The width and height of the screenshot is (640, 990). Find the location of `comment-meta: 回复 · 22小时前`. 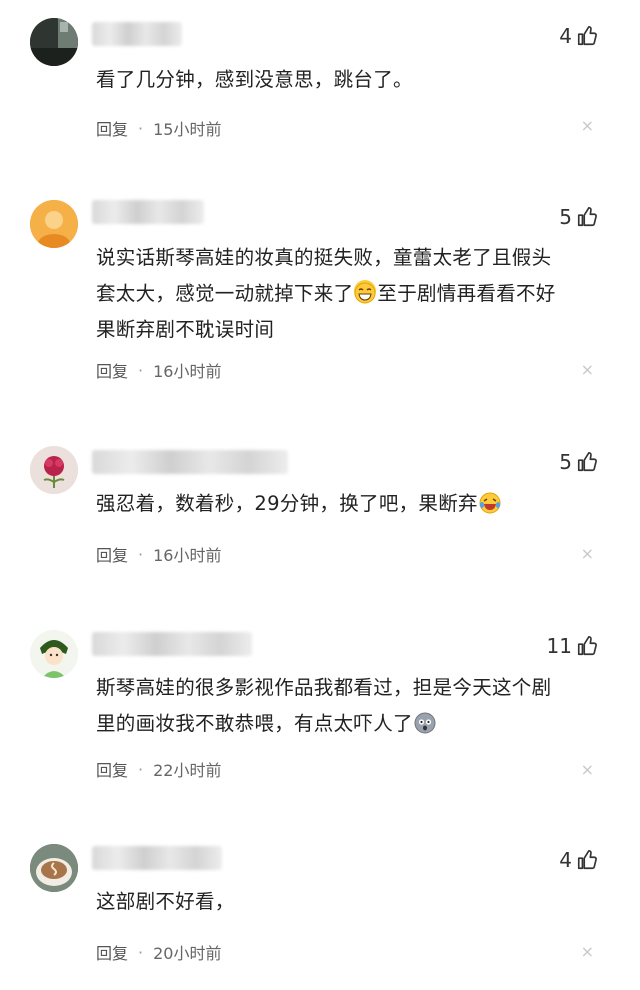

comment-meta: 回复 · 22小时前 is located at coordinates (158, 769).